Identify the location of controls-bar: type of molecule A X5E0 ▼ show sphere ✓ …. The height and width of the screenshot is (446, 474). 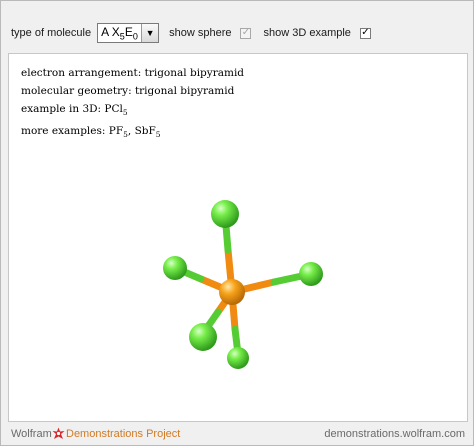
(197, 33).